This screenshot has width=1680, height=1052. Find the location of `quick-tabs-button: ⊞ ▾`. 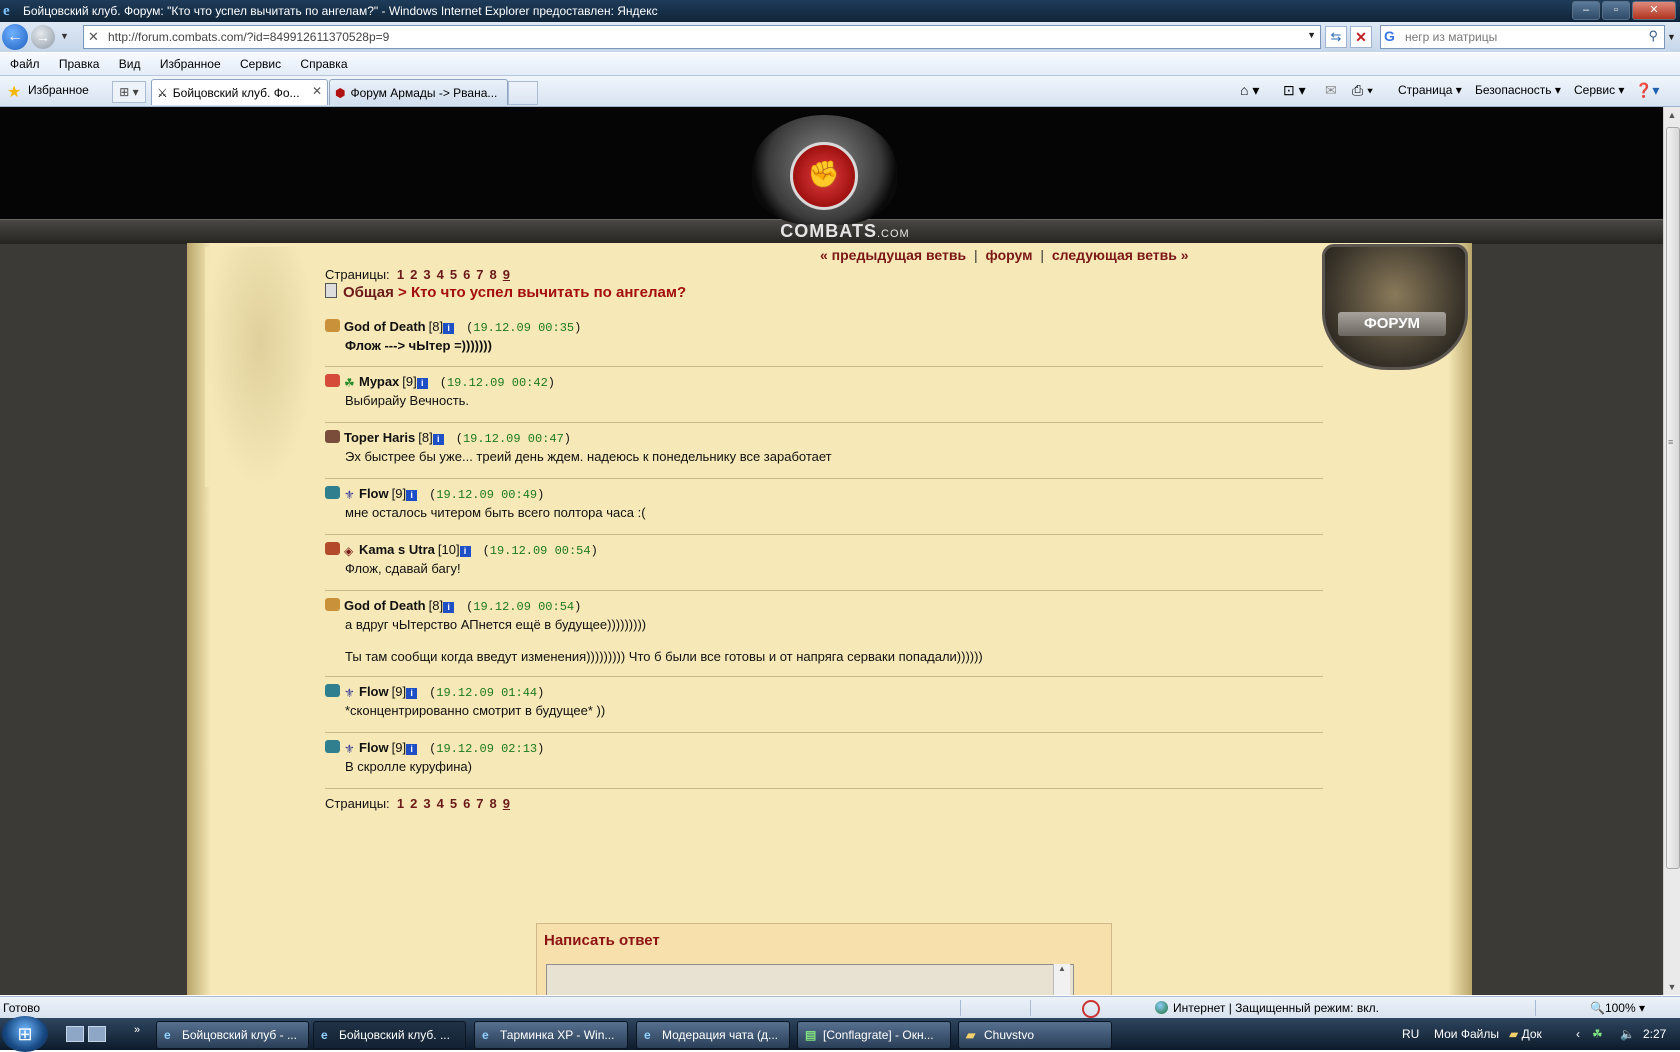

quick-tabs-button: ⊞ ▾ is located at coordinates (129, 92).